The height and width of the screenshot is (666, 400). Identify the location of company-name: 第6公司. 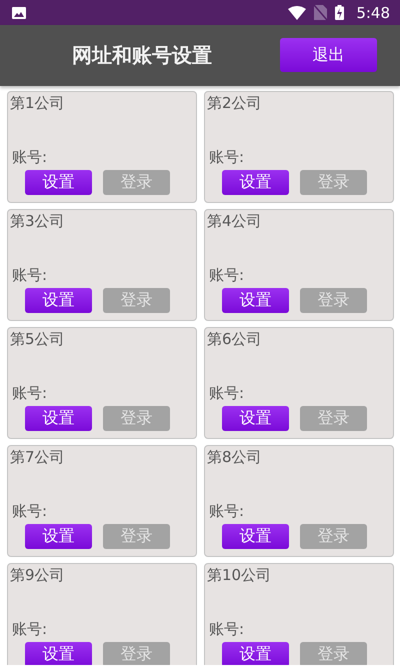
(235, 339).